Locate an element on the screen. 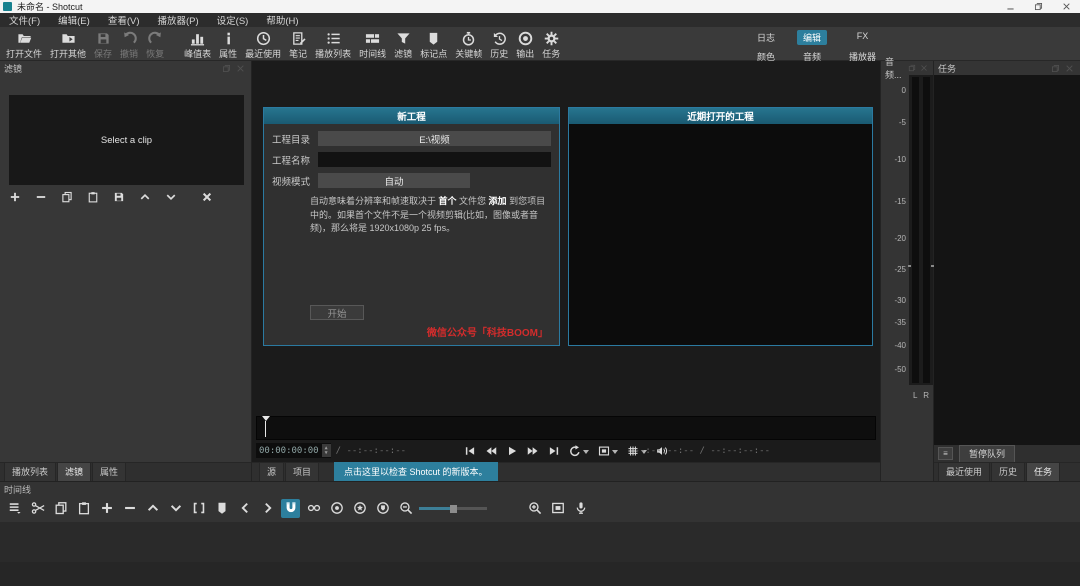 Image resolution: width=1080 pixels, height=586 pixels. menu-player: 播放器(P) is located at coordinates (177, 20).